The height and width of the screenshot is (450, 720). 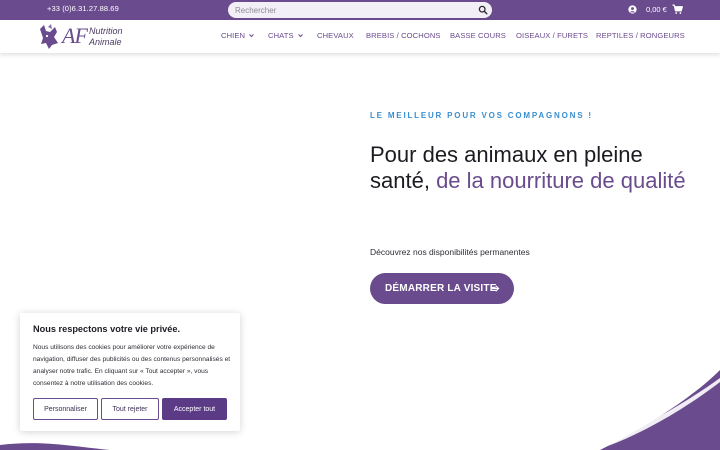 I want to click on nav-label: CHEVAUX, so click(x=335, y=35).